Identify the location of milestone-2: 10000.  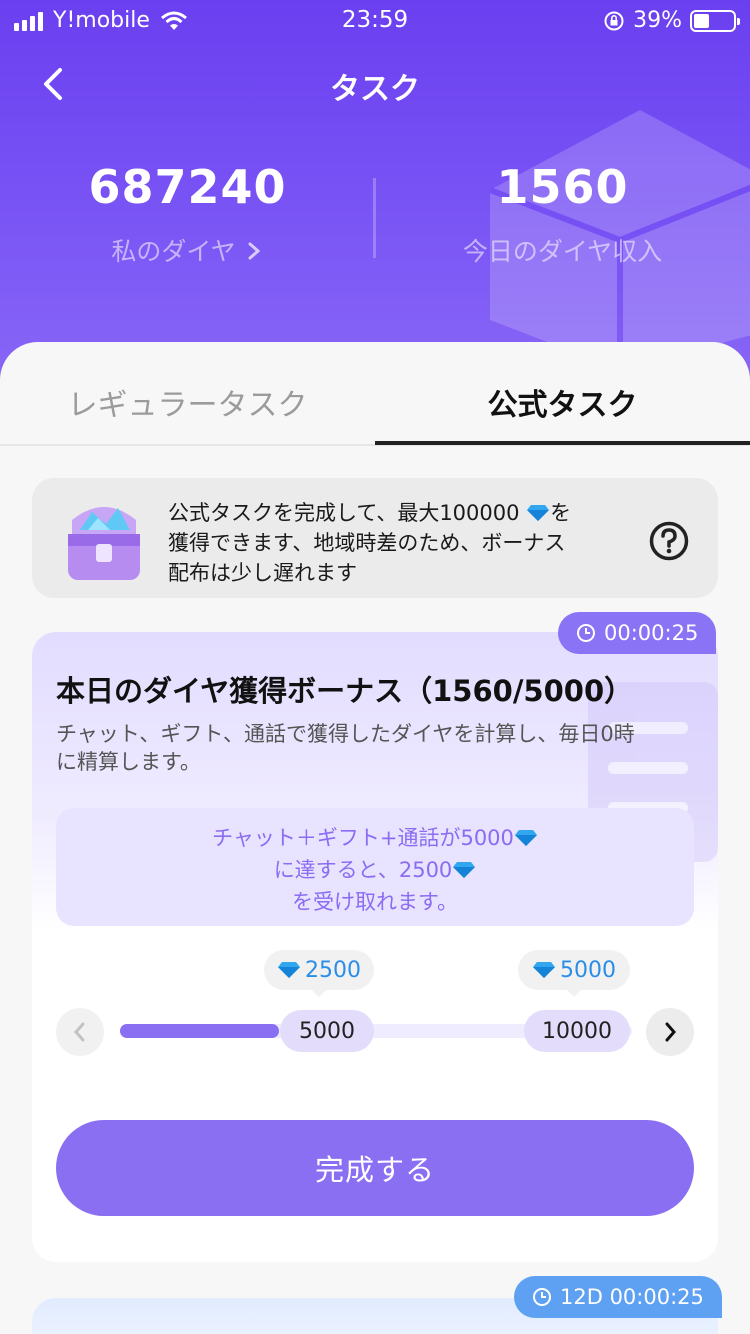
(577, 1031).